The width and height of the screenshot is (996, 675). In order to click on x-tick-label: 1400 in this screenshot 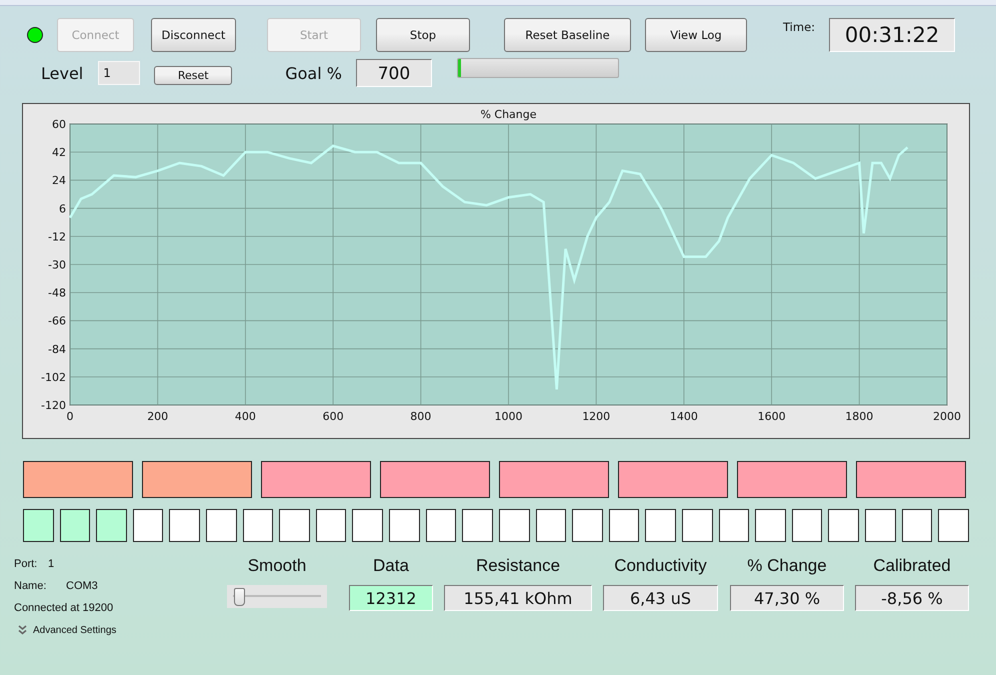, I will do `click(684, 416)`.